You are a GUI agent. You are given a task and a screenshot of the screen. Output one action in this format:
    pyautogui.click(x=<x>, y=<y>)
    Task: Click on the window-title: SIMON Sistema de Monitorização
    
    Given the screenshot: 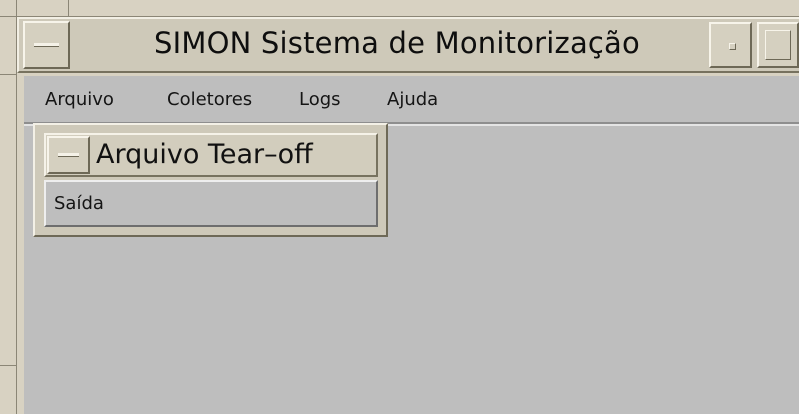 What is the action you would take?
    pyautogui.click(x=397, y=43)
    